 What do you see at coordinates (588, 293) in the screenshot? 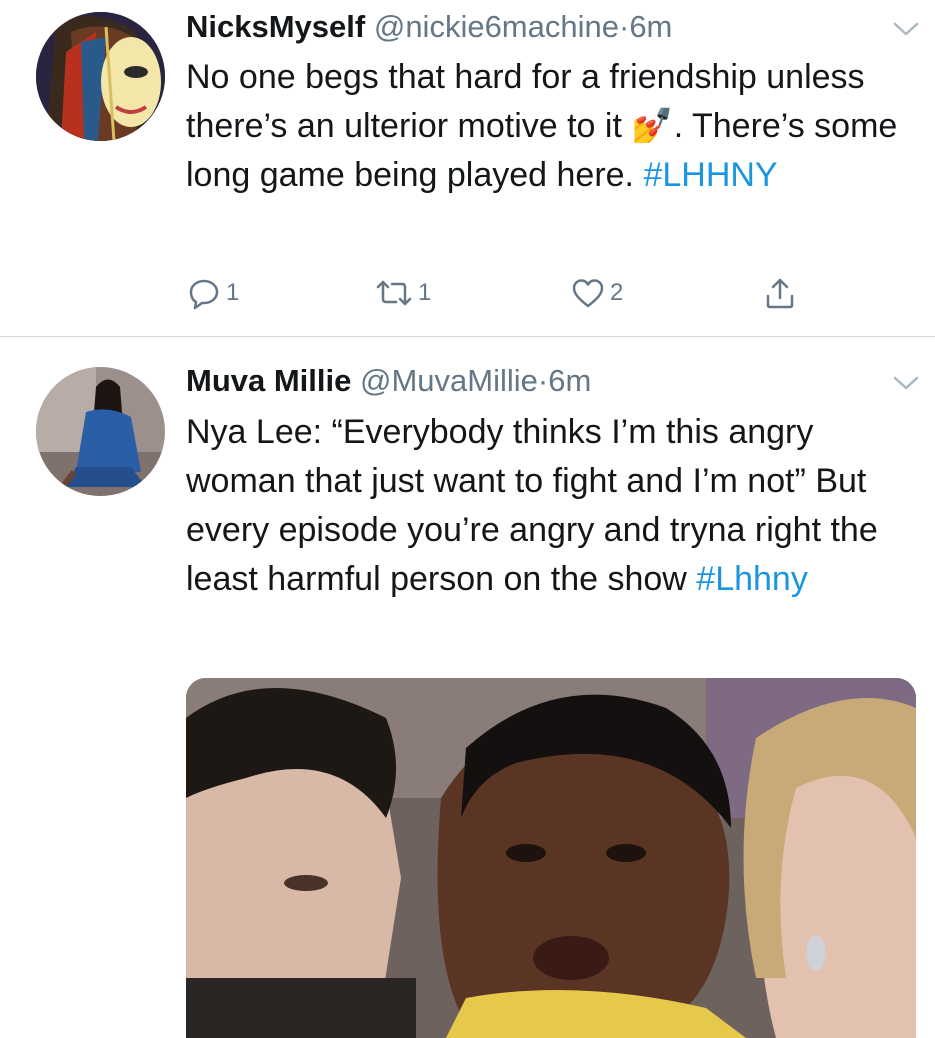
I see `heart-icon` at bounding box center [588, 293].